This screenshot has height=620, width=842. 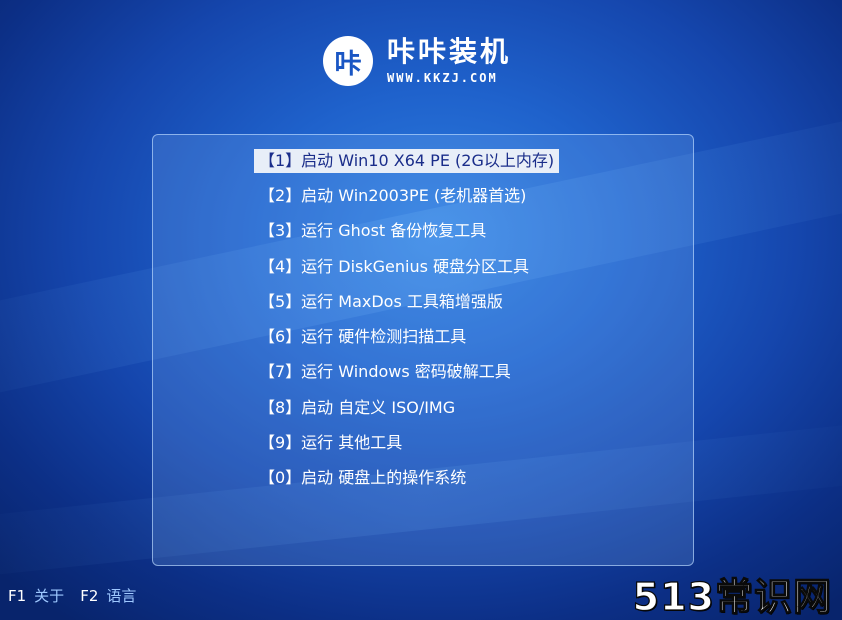 I want to click on boot-menu-item-label: 【6】运行 硬件检测扫描工具, so click(x=363, y=337).